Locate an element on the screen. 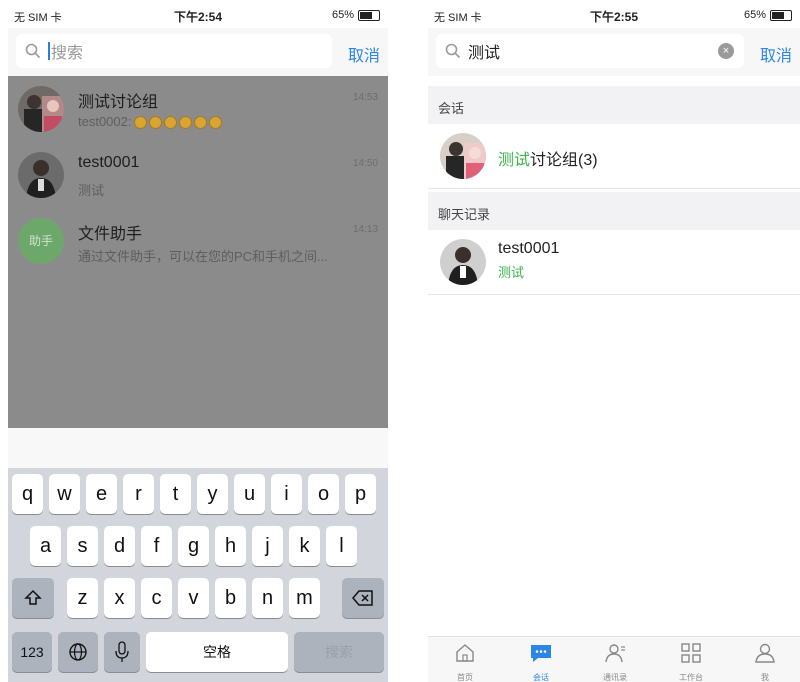  tab-home: 首页 is located at coordinates (465, 661).